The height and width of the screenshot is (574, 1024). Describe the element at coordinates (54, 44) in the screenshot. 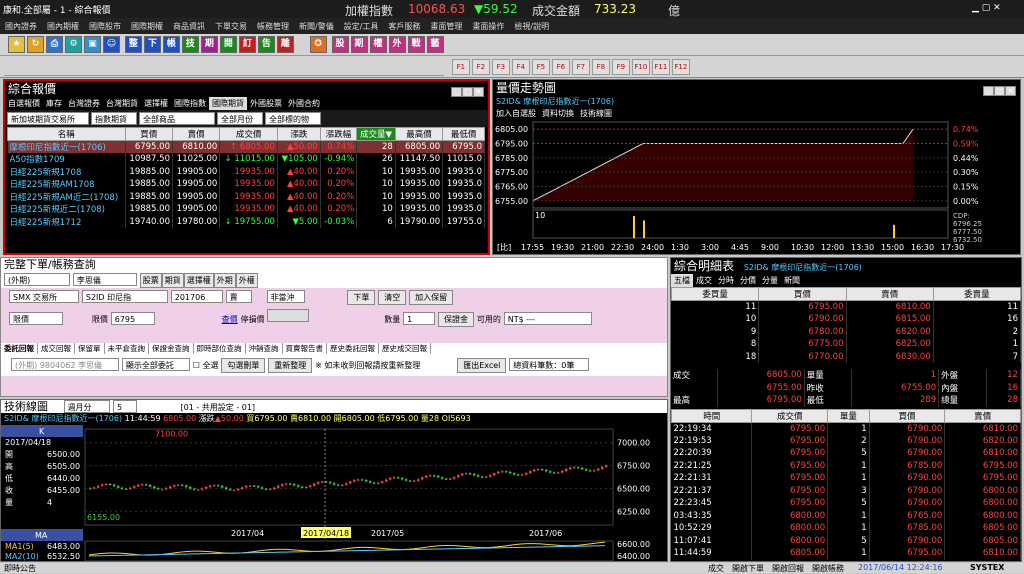

I see `print-icon: ⎙` at that location.